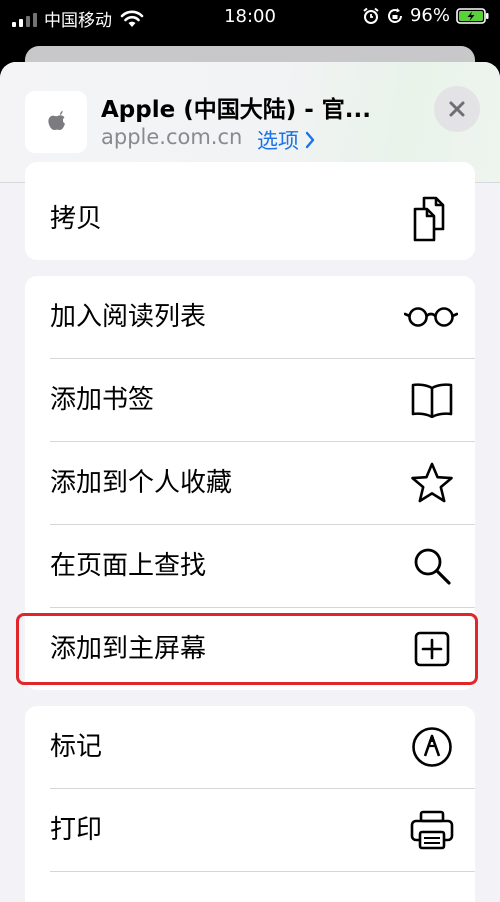 This screenshot has height=902, width=500. What do you see at coordinates (250, 317) in the screenshot?
I see `menu-item-reading-list: 加入阅读列表` at bounding box center [250, 317].